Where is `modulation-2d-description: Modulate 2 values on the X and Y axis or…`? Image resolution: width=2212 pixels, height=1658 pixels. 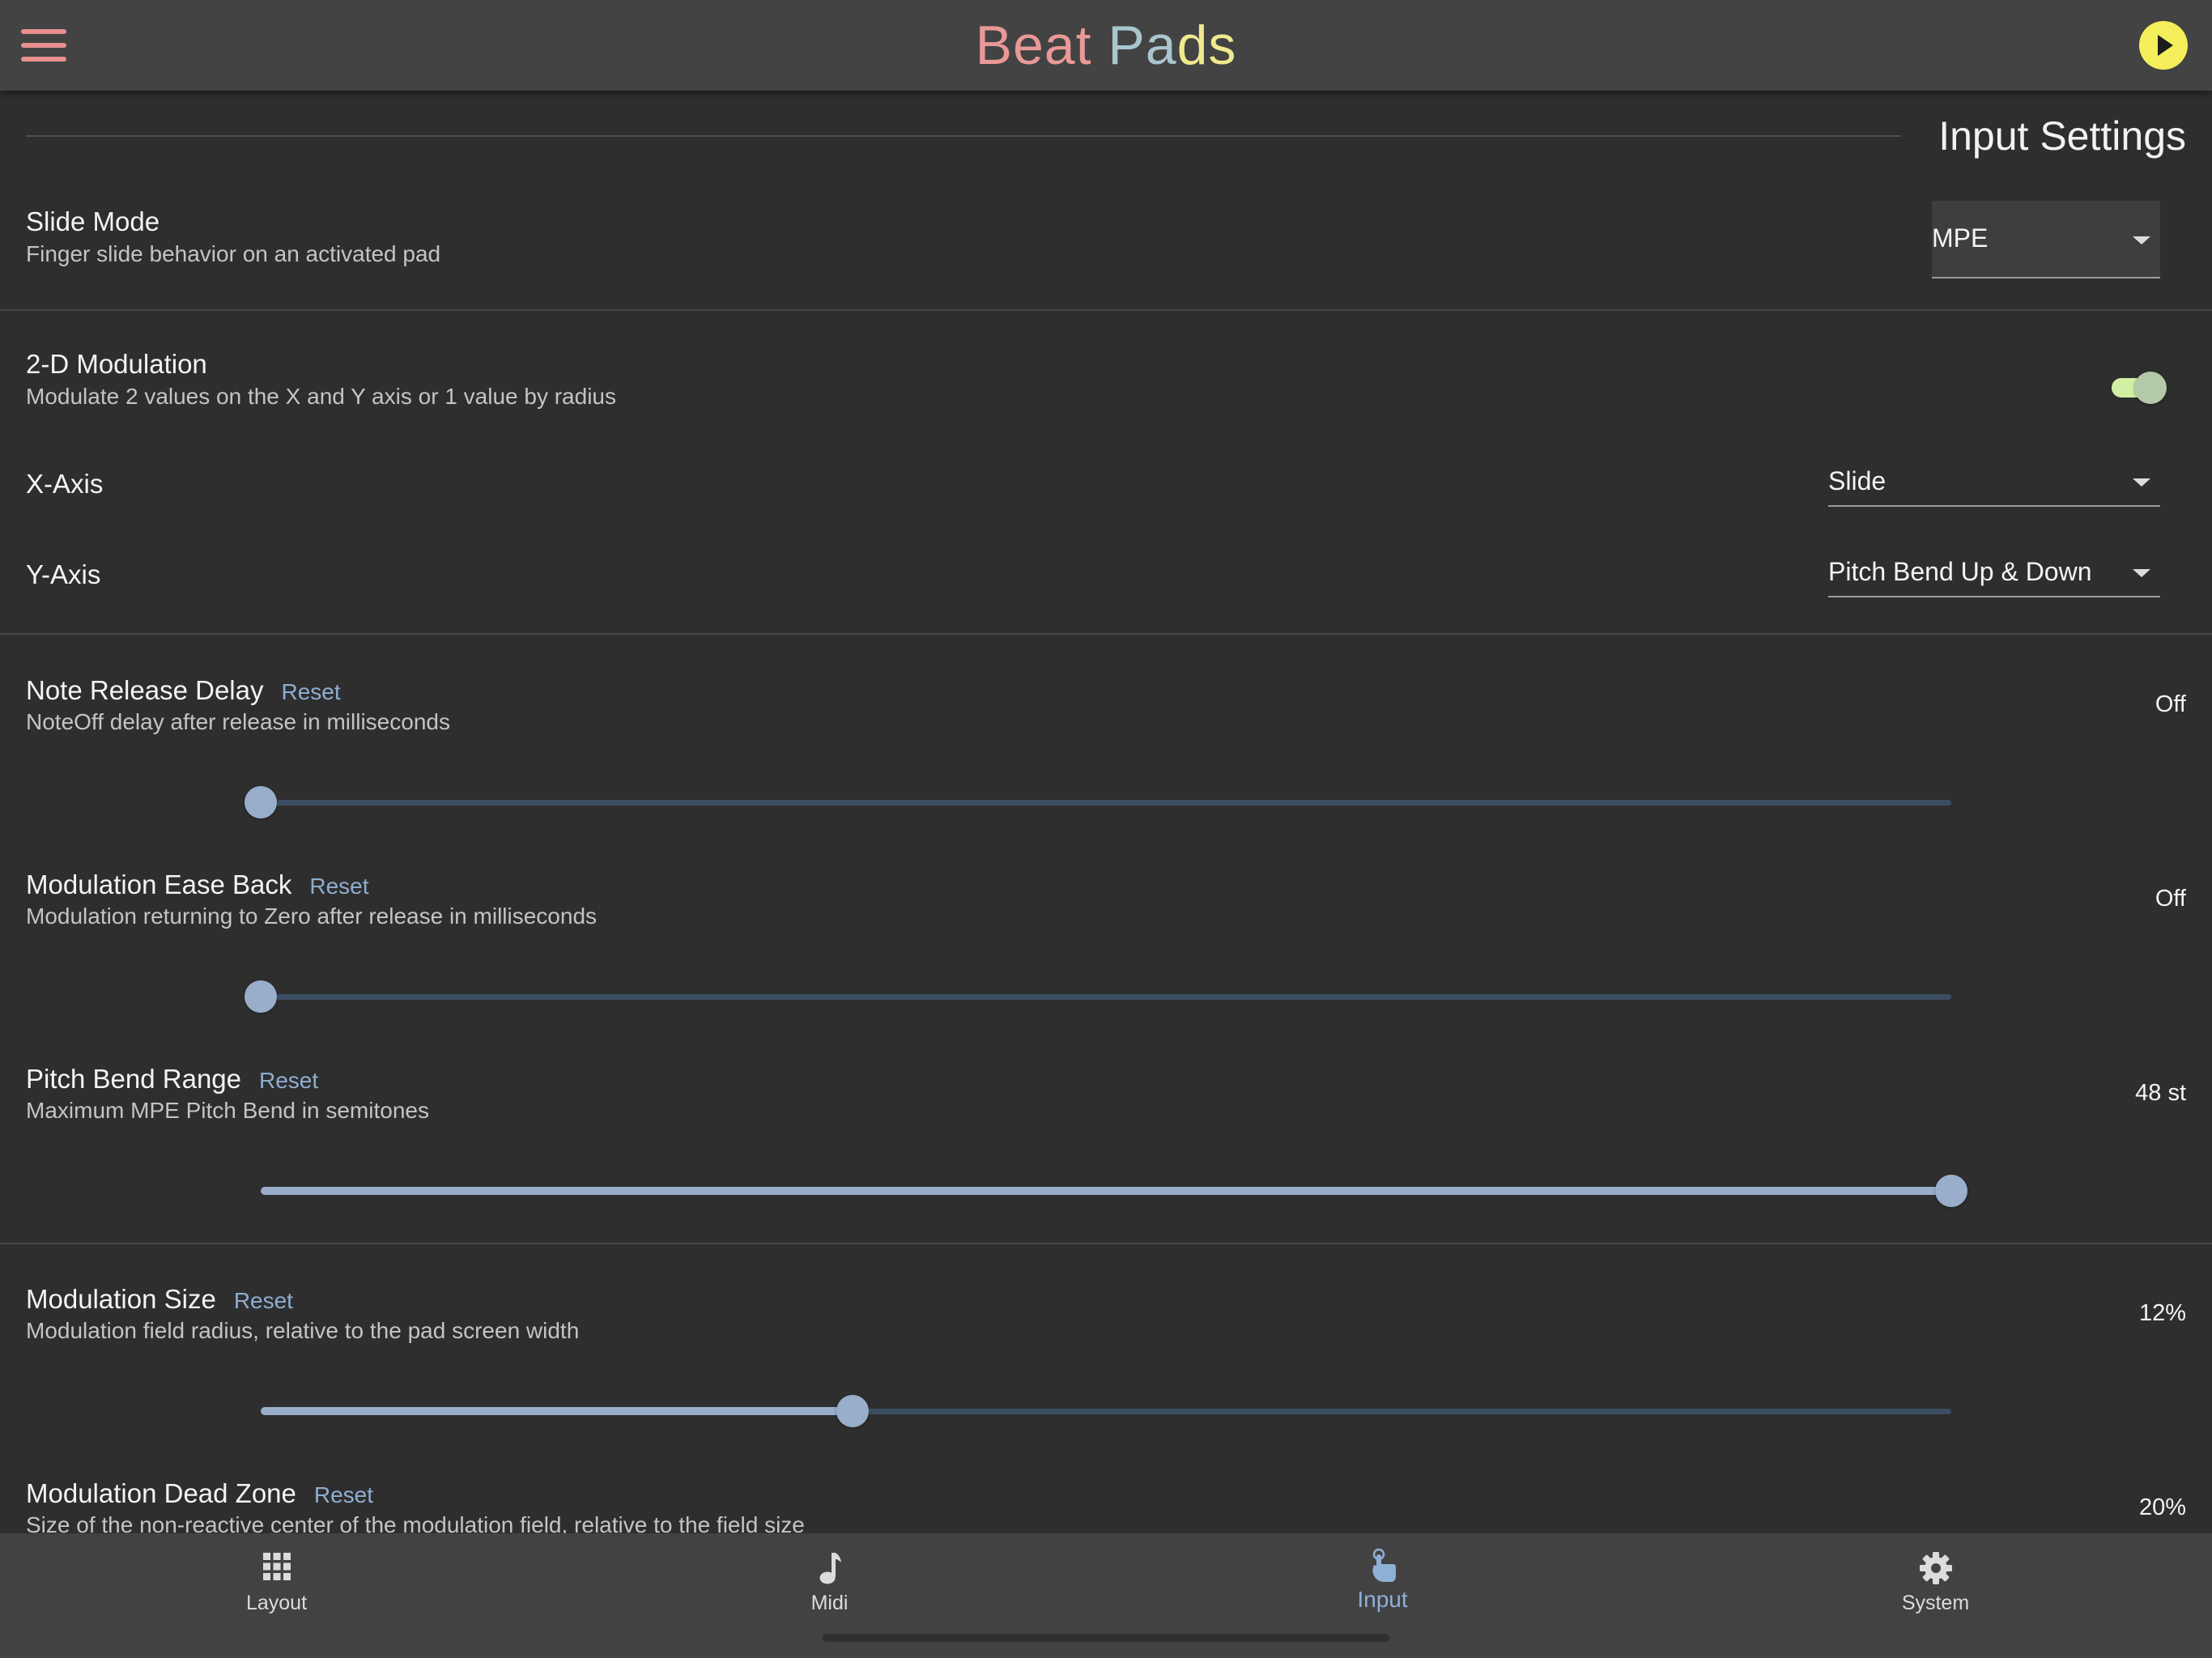
modulation-2d-description: Modulate 2 values on the X and Y axis or… is located at coordinates (321, 396).